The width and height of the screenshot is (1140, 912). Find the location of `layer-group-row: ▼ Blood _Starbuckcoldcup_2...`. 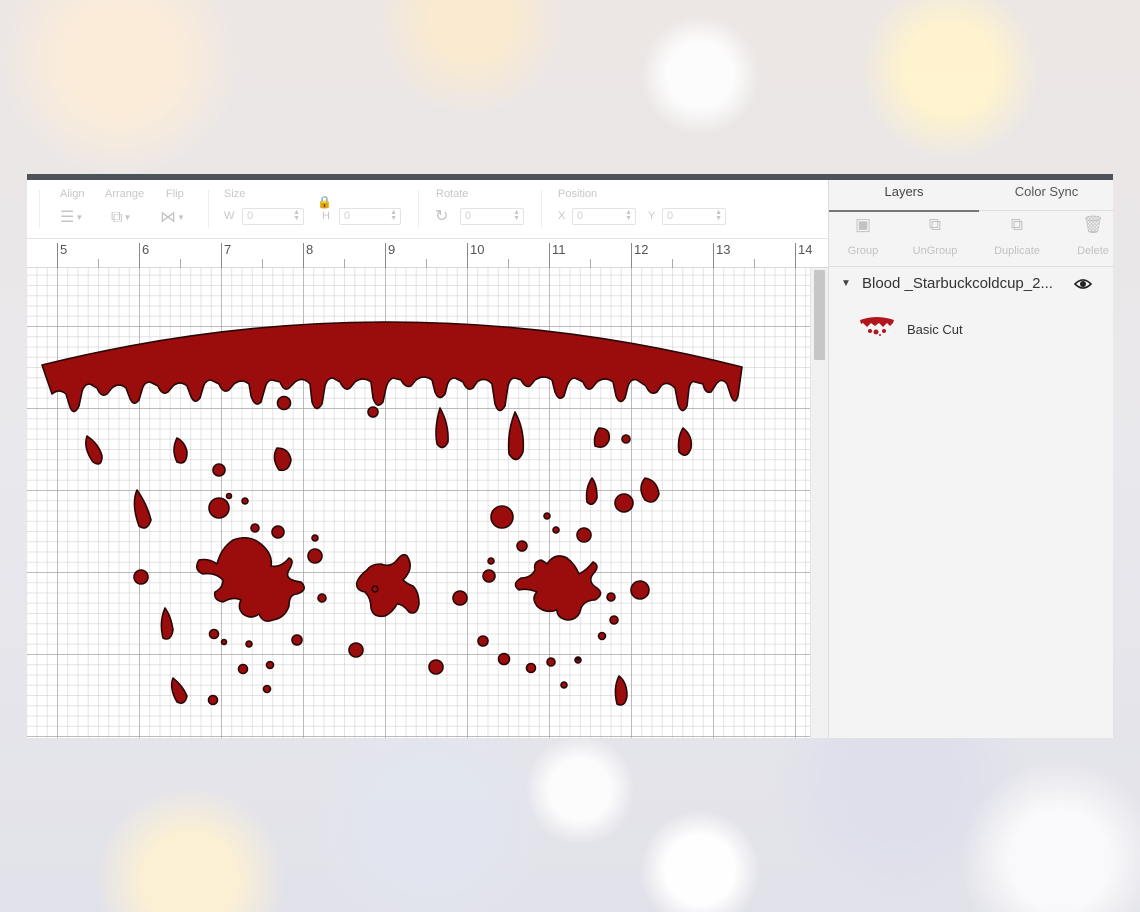

layer-group-row: ▼ Blood _Starbuckcoldcup_2... is located at coordinates (971, 286).